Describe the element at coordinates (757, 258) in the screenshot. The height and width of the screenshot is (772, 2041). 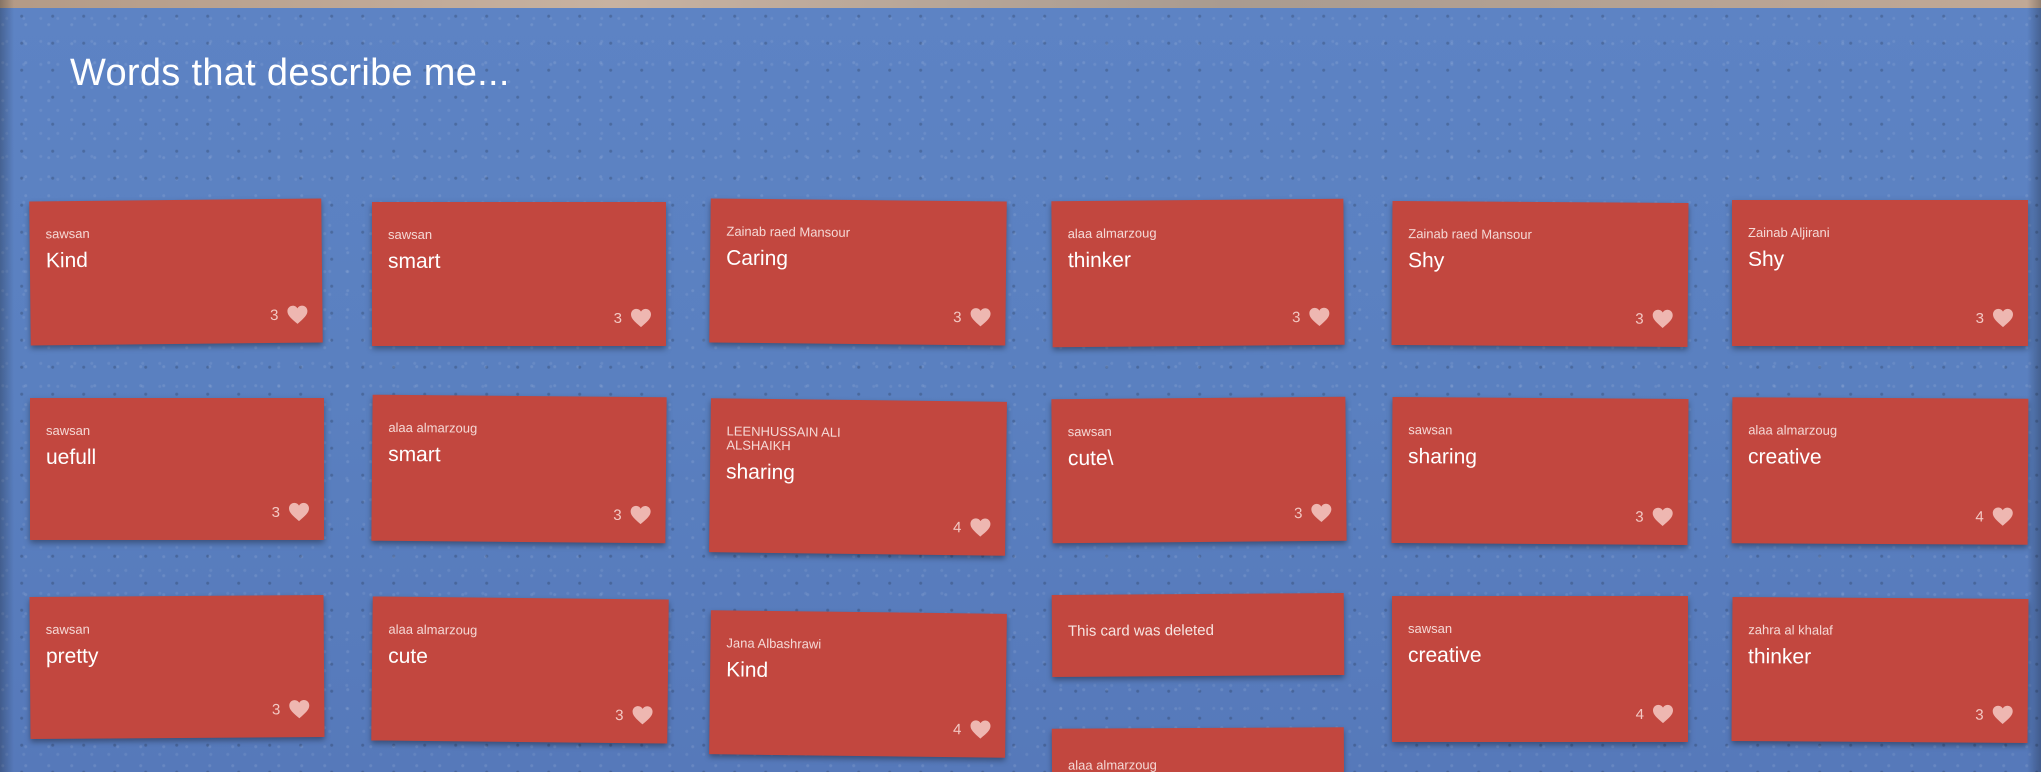
I see `card-word: Caring` at that location.